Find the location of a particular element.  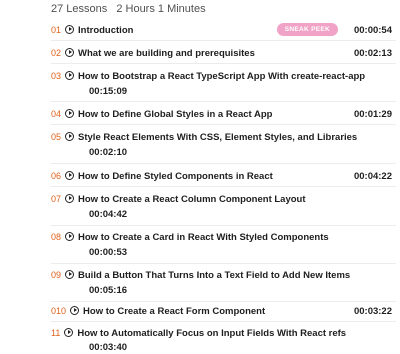

lesson-number: 03 is located at coordinates (56, 76).